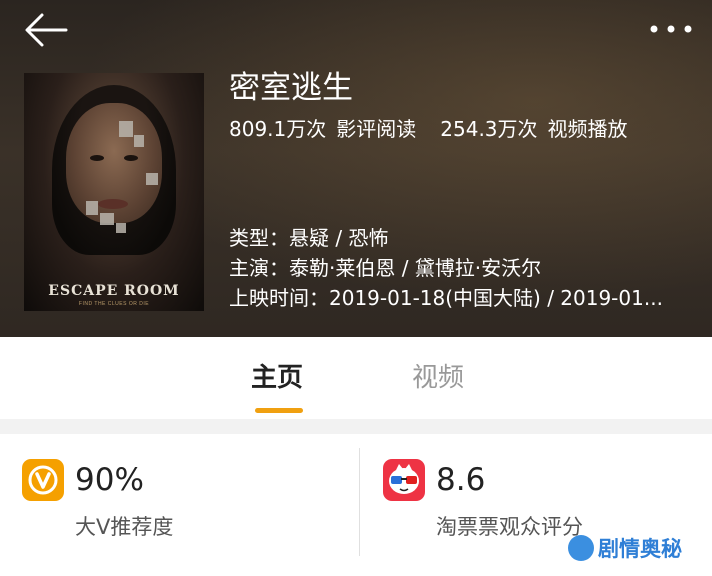  I want to click on watermark: 剧情奥秘, so click(625, 548).